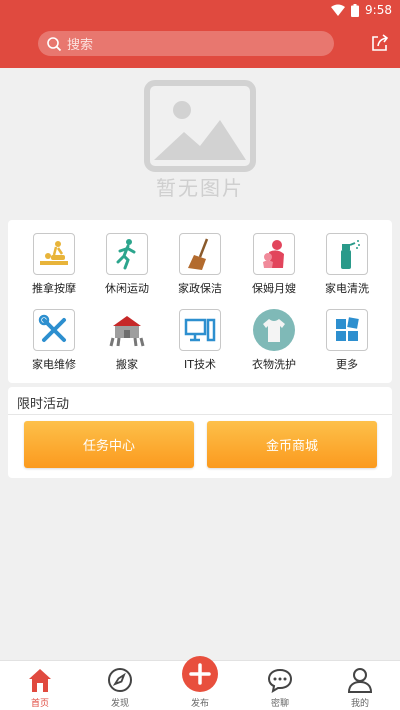  Describe the element at coordinates (54, 364) in the screenshot. I see `service-label: 家电维修` at that location.